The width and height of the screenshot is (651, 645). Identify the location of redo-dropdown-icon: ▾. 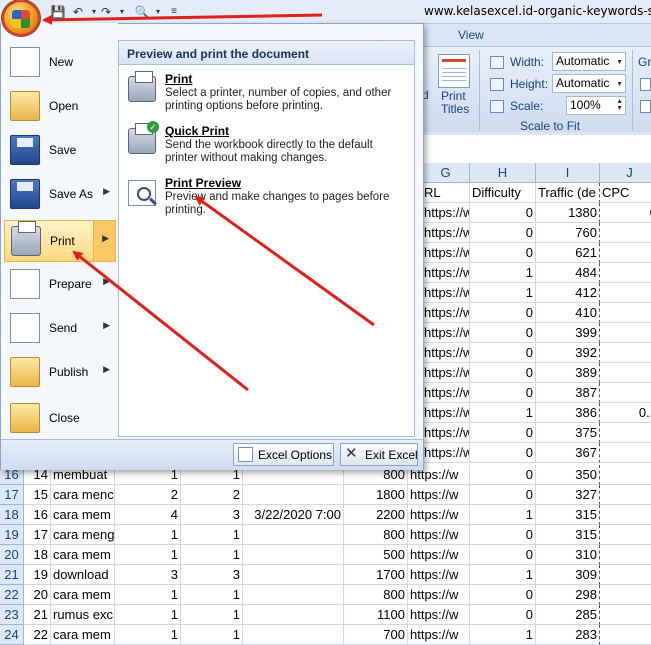
(122, 12).